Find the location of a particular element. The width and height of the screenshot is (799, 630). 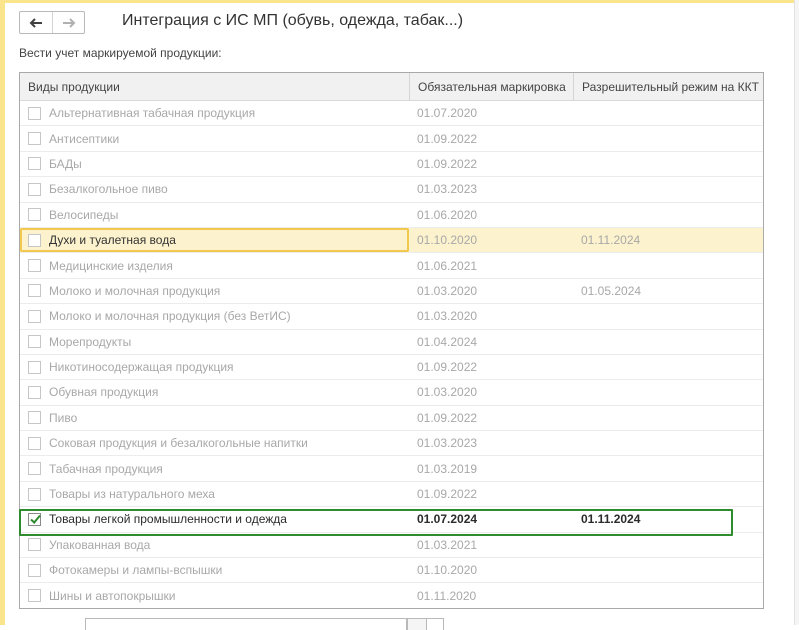

product-kind-cell: Табачная продукция is located at coordinates (214, 468).